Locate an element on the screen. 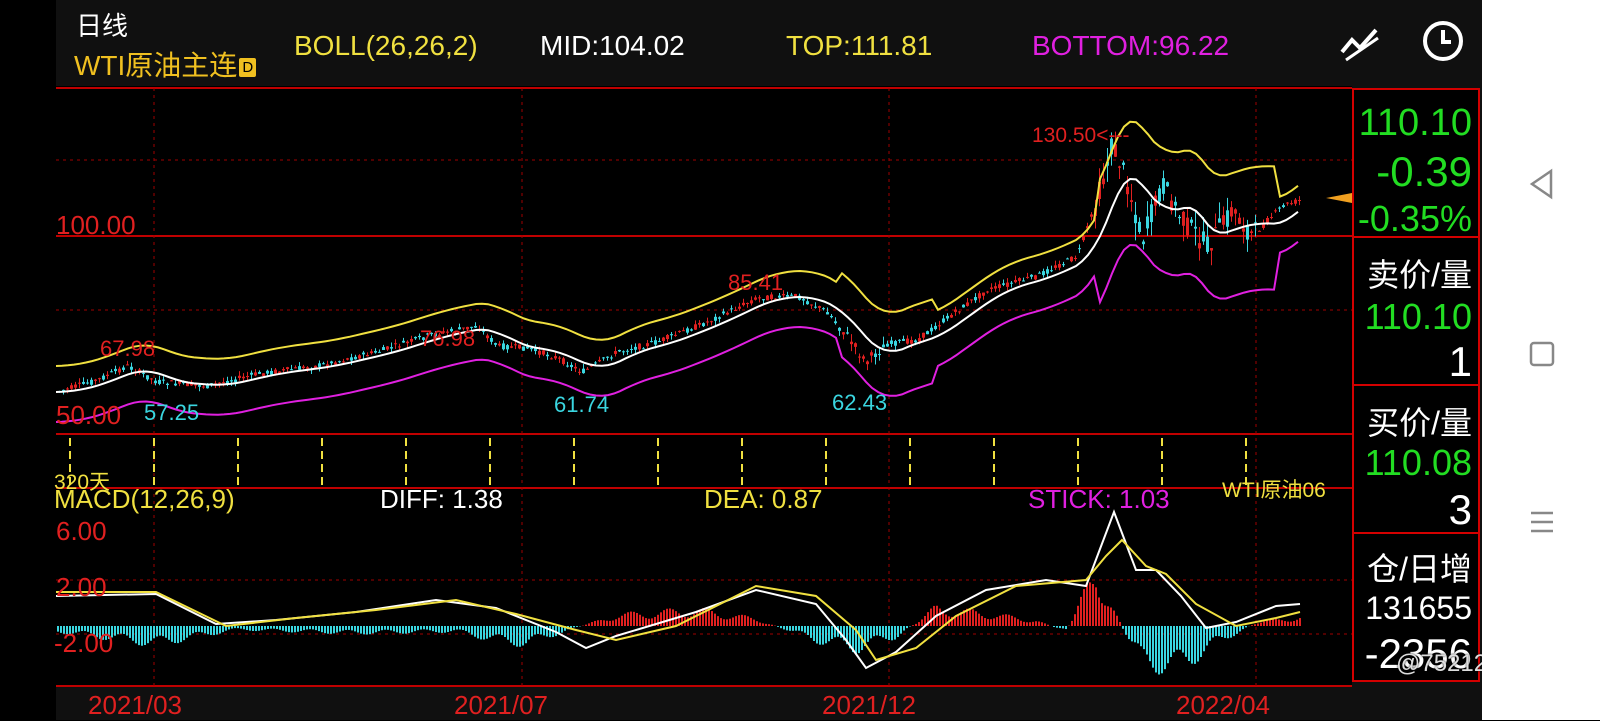 The height and width of the screenshot is (721, 1600). boll-bottom-value: BOTTOM:96.22 is located at coordinates (1131, 45).